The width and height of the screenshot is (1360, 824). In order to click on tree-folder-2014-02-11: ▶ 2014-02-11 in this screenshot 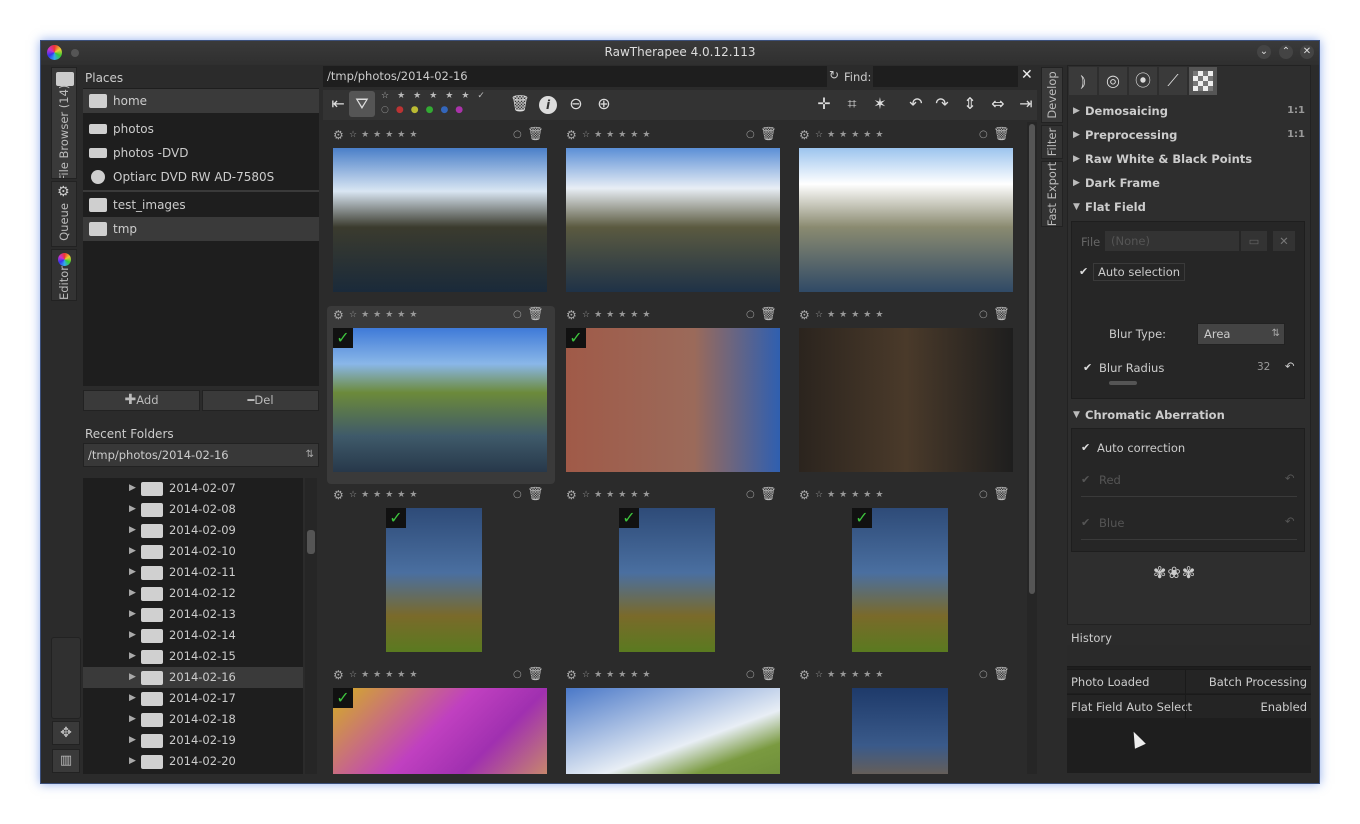, I will do `click(193, 572)`.